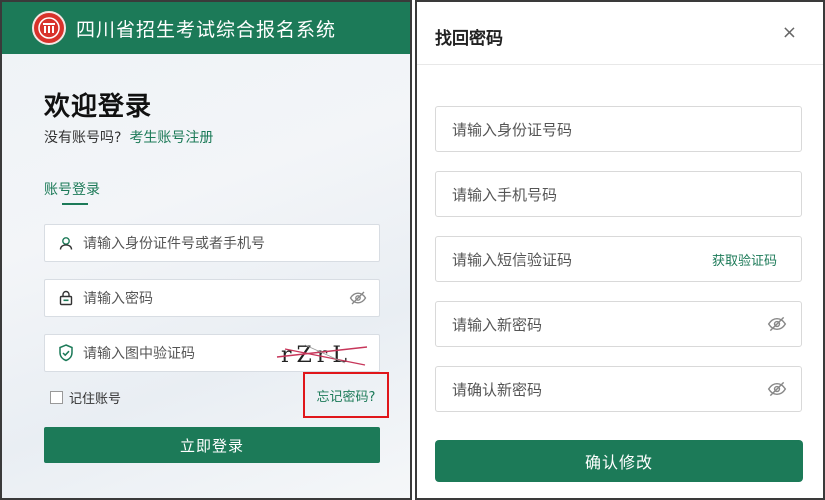 Image resolution: width=825 pixels, height=500 pixels. What do you see at coordinates (212, 445) in the screenshot?
I see `login-button: 立即登录` at bounding box center [212, 445].